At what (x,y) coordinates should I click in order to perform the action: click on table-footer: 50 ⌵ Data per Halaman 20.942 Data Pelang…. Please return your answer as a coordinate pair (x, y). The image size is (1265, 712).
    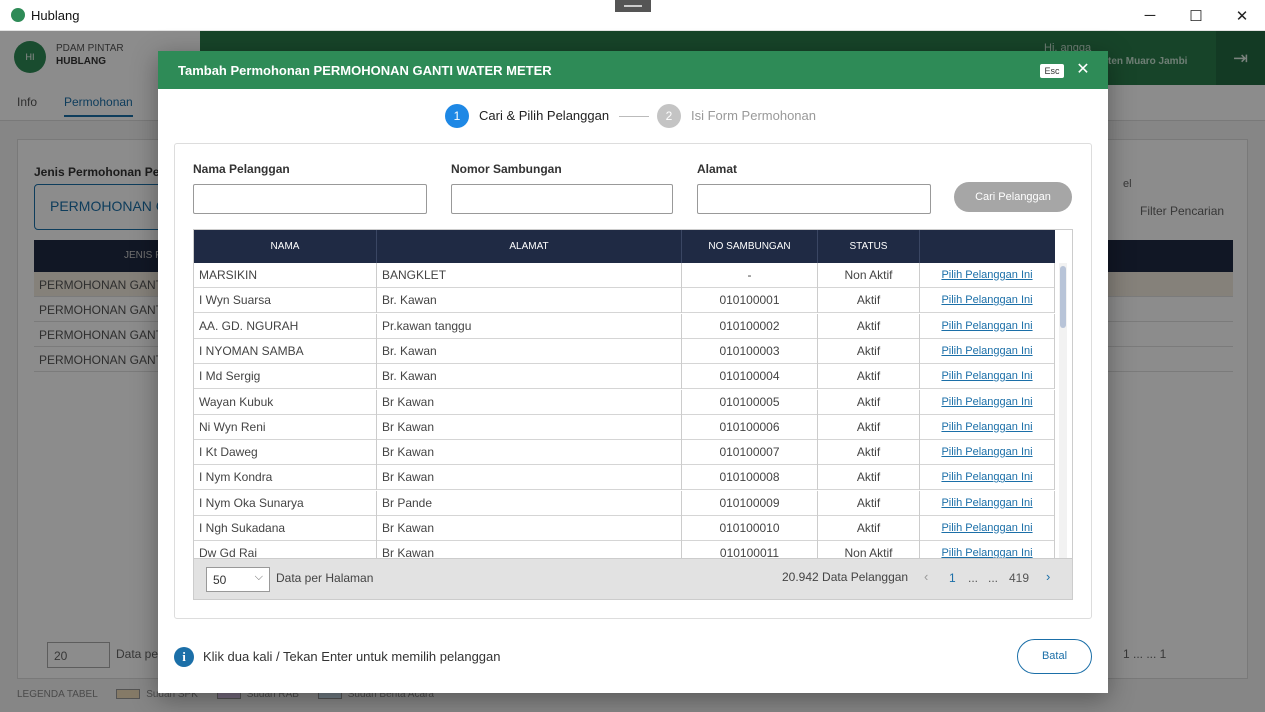
    Looking at the image, I should click on (633, 579).